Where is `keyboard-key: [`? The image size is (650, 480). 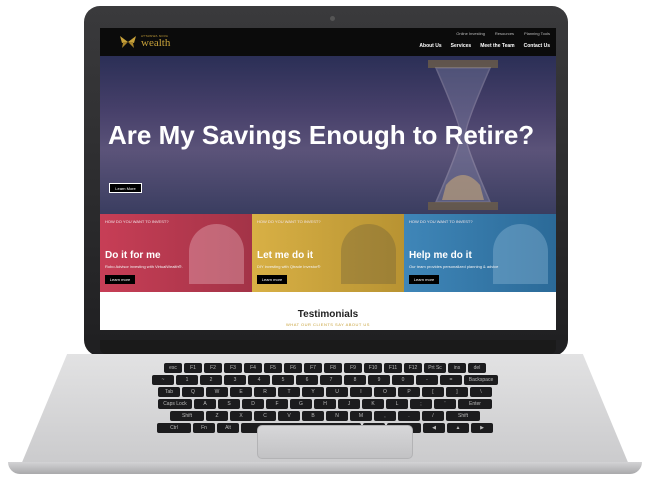 keyboard-key: [ is located at coordinates (433, 392).